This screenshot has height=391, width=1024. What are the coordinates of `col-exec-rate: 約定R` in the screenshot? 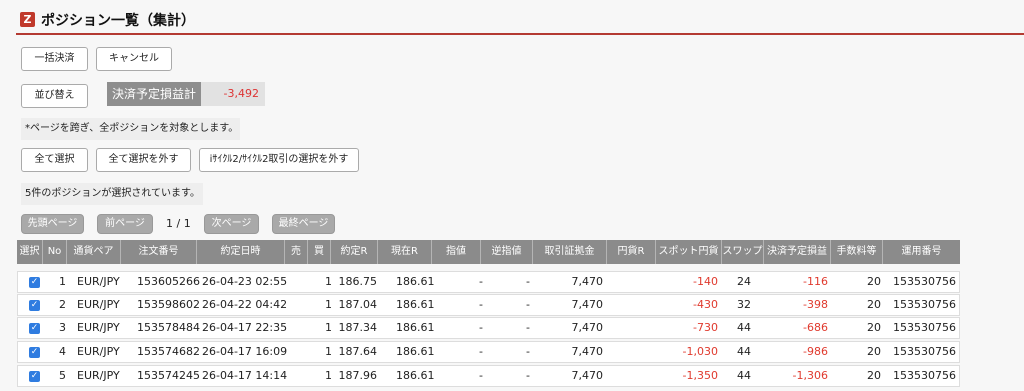 It's located at (354, 252).